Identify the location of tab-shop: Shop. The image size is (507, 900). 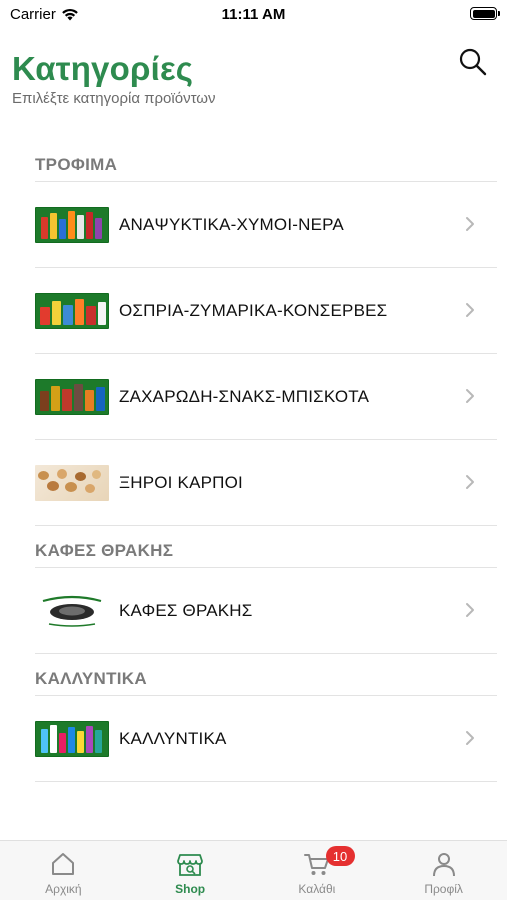
(190, 870).